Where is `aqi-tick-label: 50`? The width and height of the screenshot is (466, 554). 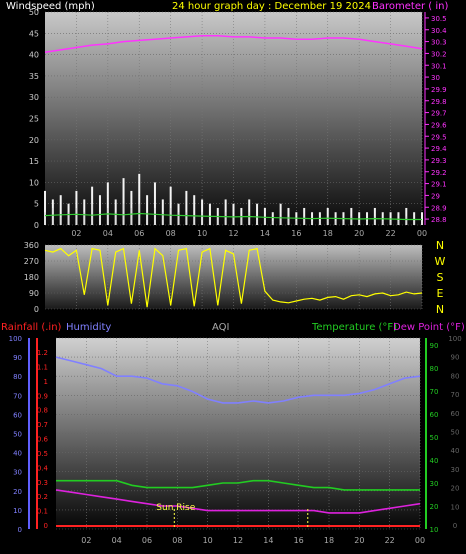
aqi-tick-label: 50 is located at coordinates (455, 433).